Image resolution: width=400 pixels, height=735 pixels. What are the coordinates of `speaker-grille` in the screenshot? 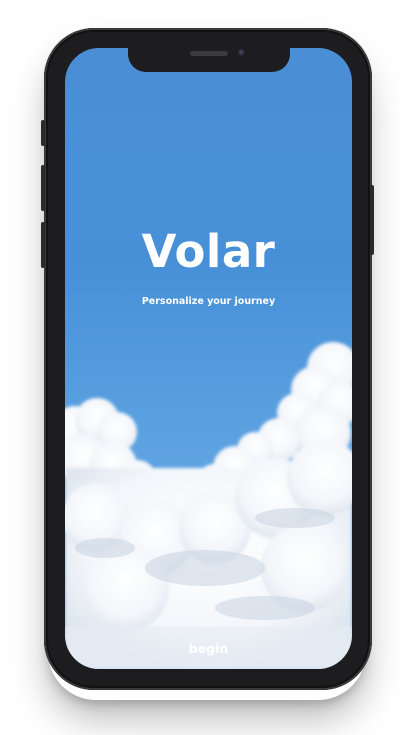 It's located at (209, 53).